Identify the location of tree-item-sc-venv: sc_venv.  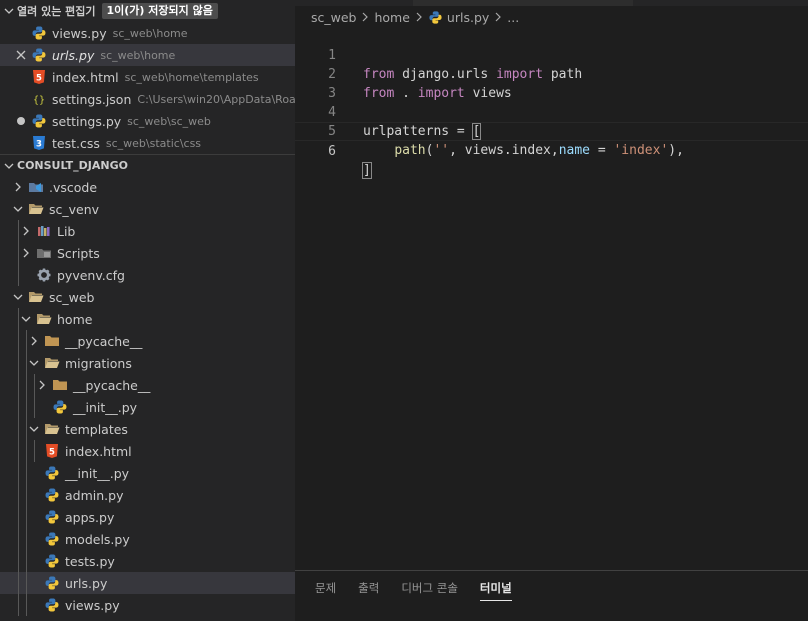
(147, 209).